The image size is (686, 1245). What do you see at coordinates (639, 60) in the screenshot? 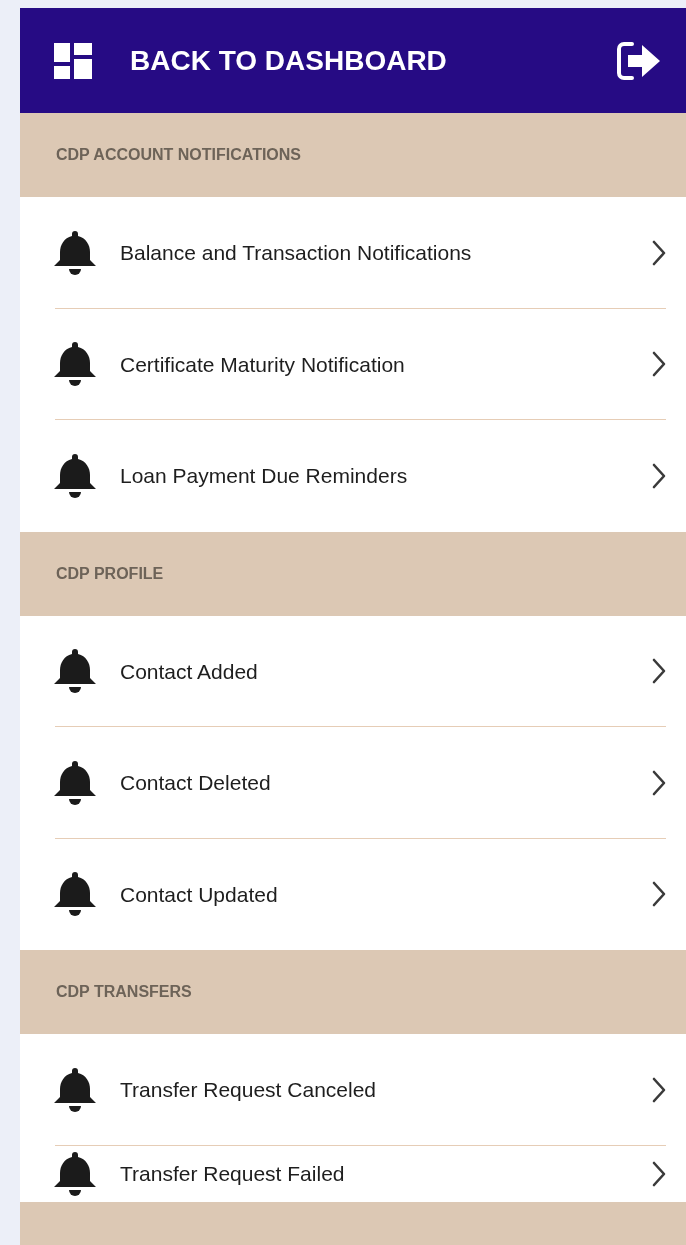
I see `logout-icon` at bounding box center [639, 60].